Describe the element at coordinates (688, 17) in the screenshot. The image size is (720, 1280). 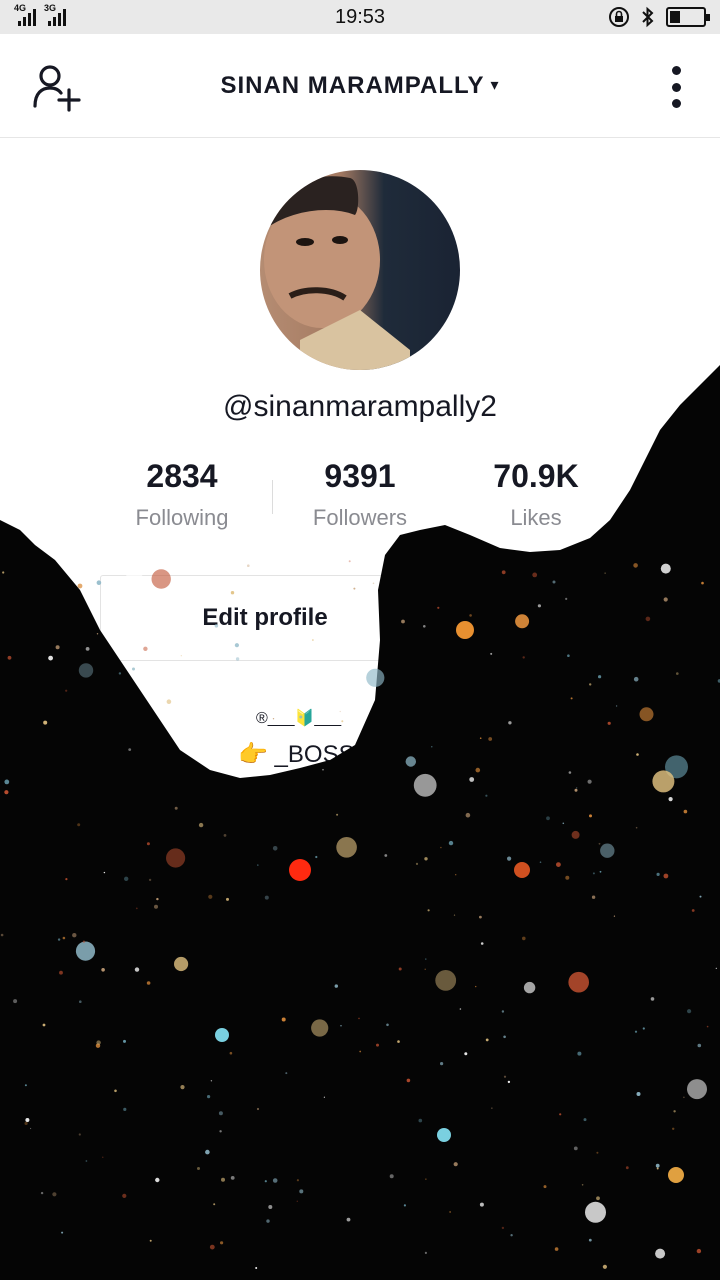
I see `battery-icon` at that location.